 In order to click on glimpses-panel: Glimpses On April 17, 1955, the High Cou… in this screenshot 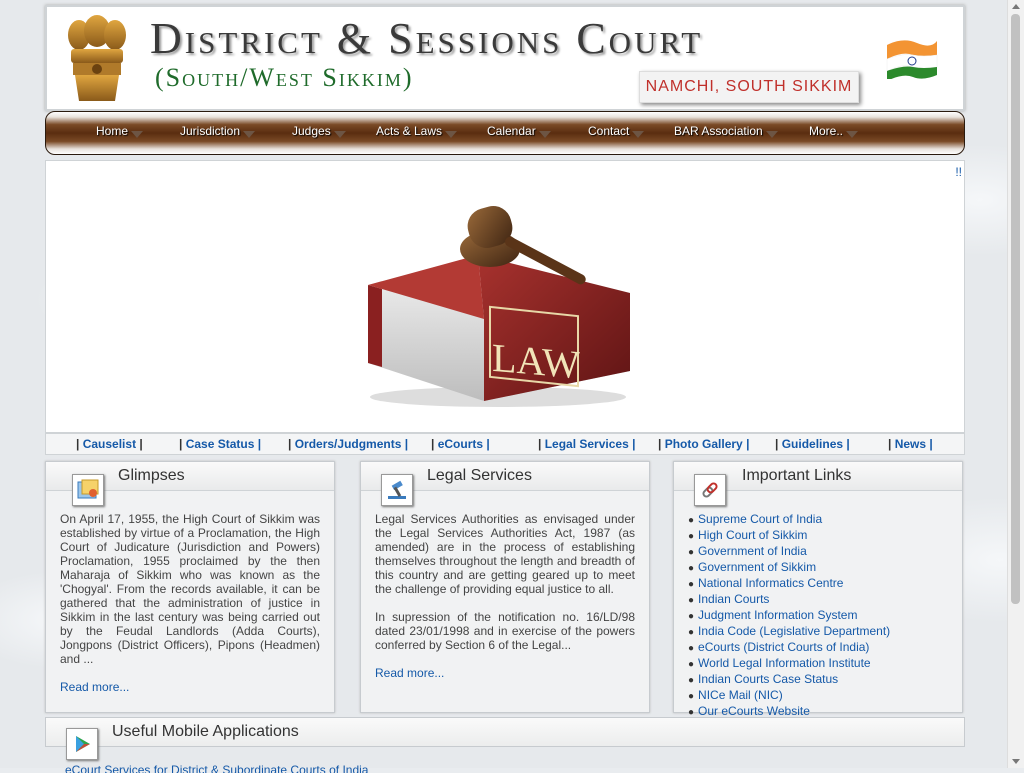, I will do `click(190, 587)`.